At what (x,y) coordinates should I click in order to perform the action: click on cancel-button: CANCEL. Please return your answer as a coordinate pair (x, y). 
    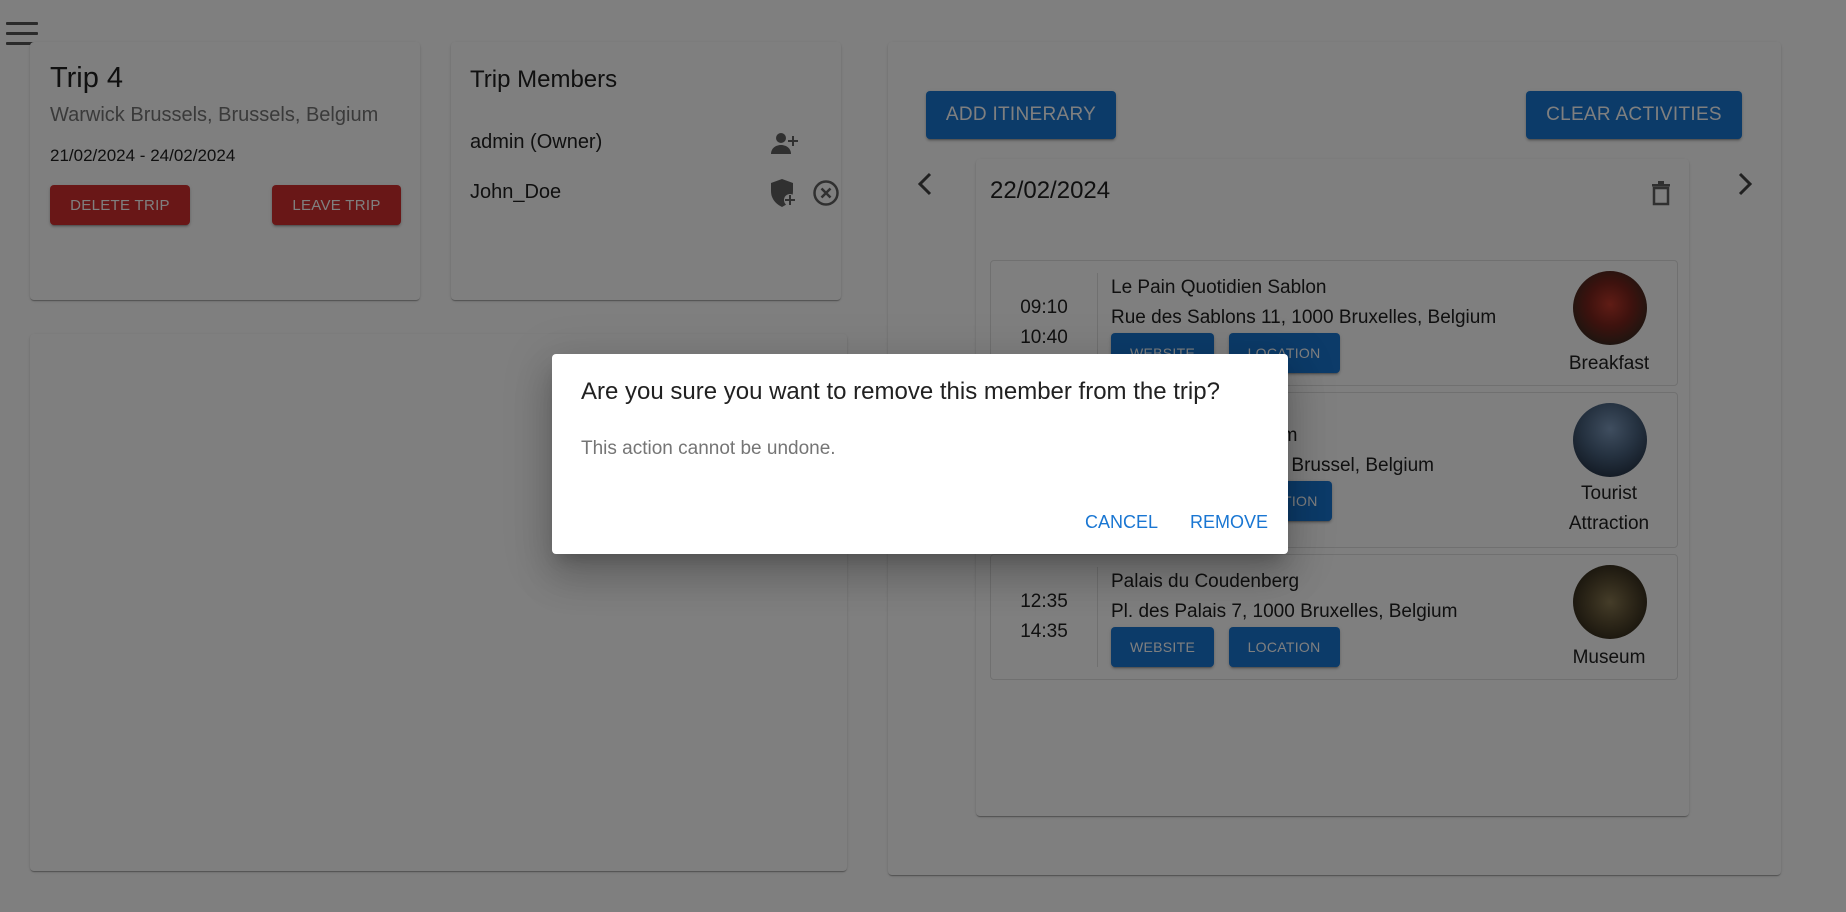
    Looking at the image, I should click on (1121, 522).